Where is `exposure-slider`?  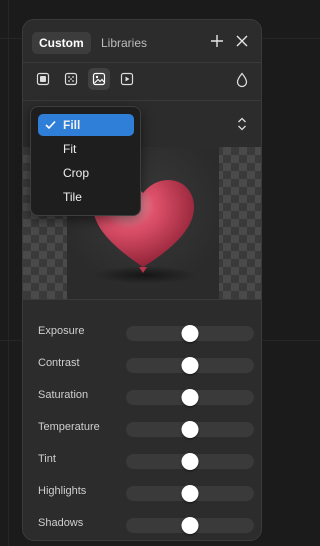 exposure-slider is located at coordinates (190, 333).